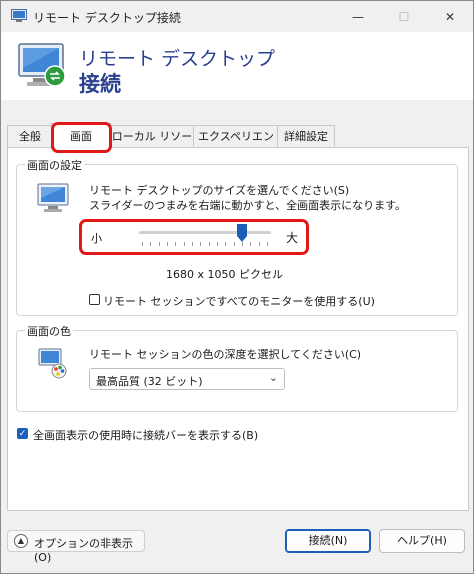 This screenshot has height=574, width=474. Describe the element at coordinates (81, 136) in the screenshot. I see `tab-display: 画面` at that location.